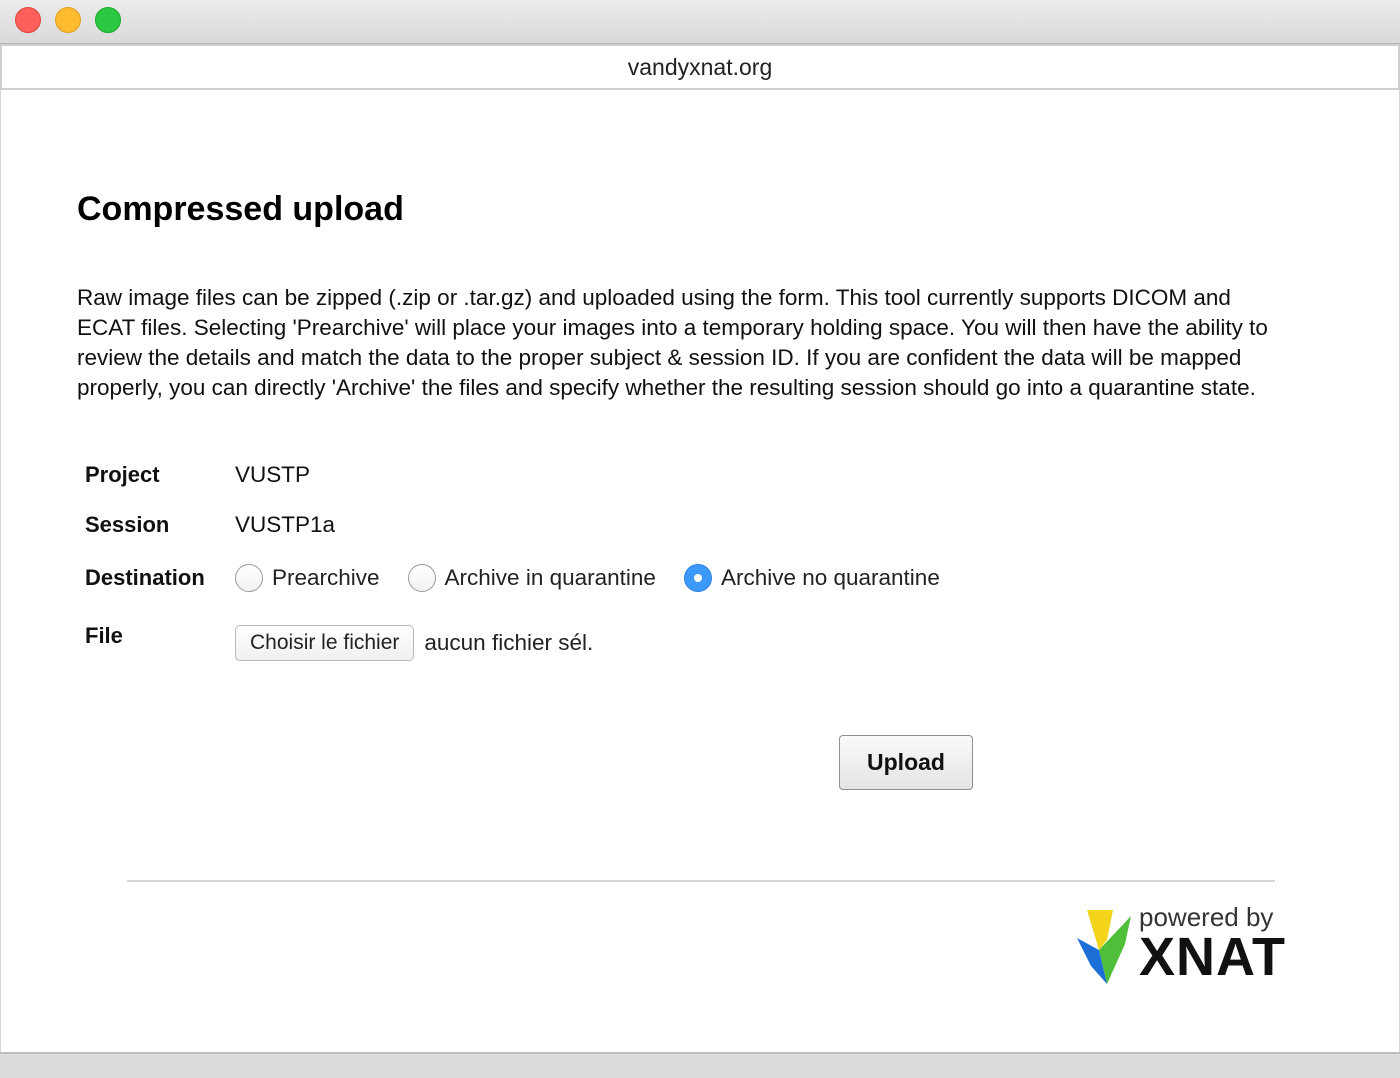  What do you see at coordinates (285, 524) in the screenshot?
I see `session-value: VUSTP1a` at bounding box center [285, 524].